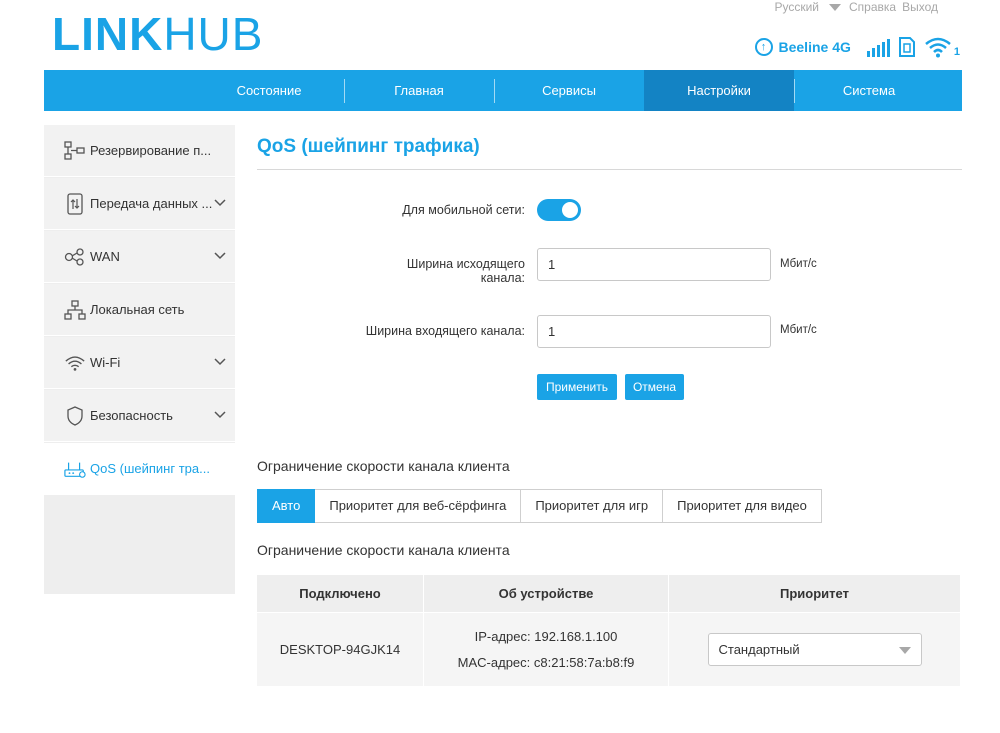  Describe the element at coordinates (654, 264) in the screenshot. I see `upload-width-input` at that location.